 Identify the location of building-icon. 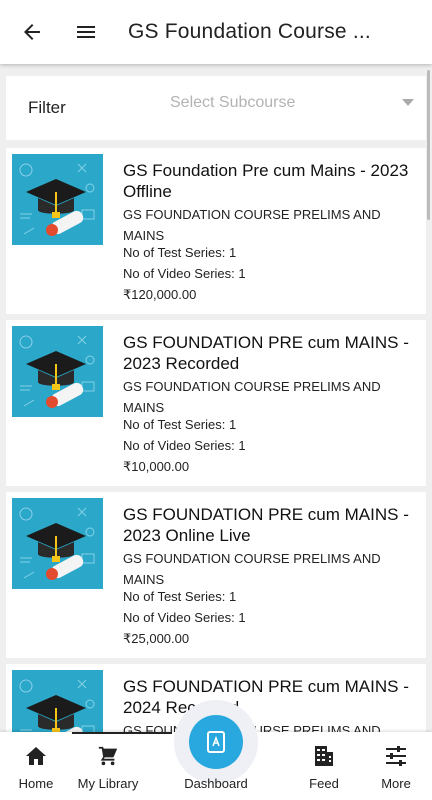
(324, 756).